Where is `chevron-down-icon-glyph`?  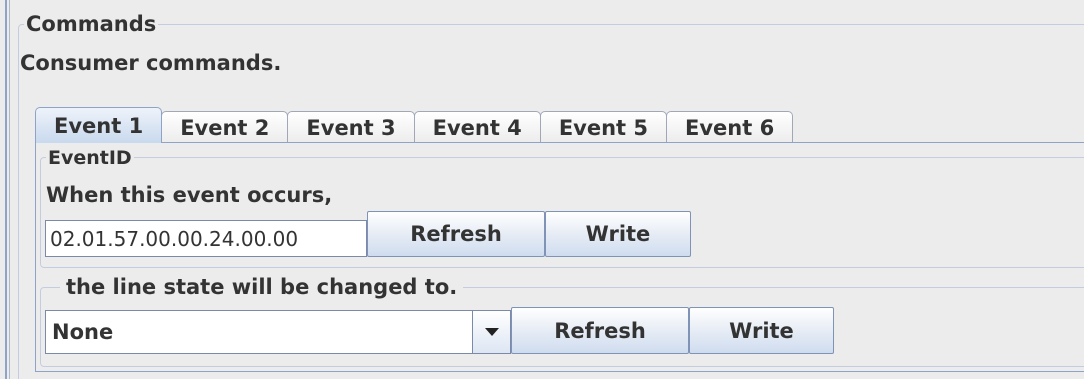
chevron-down-icon-glyph is located at coordinates (491, 332).